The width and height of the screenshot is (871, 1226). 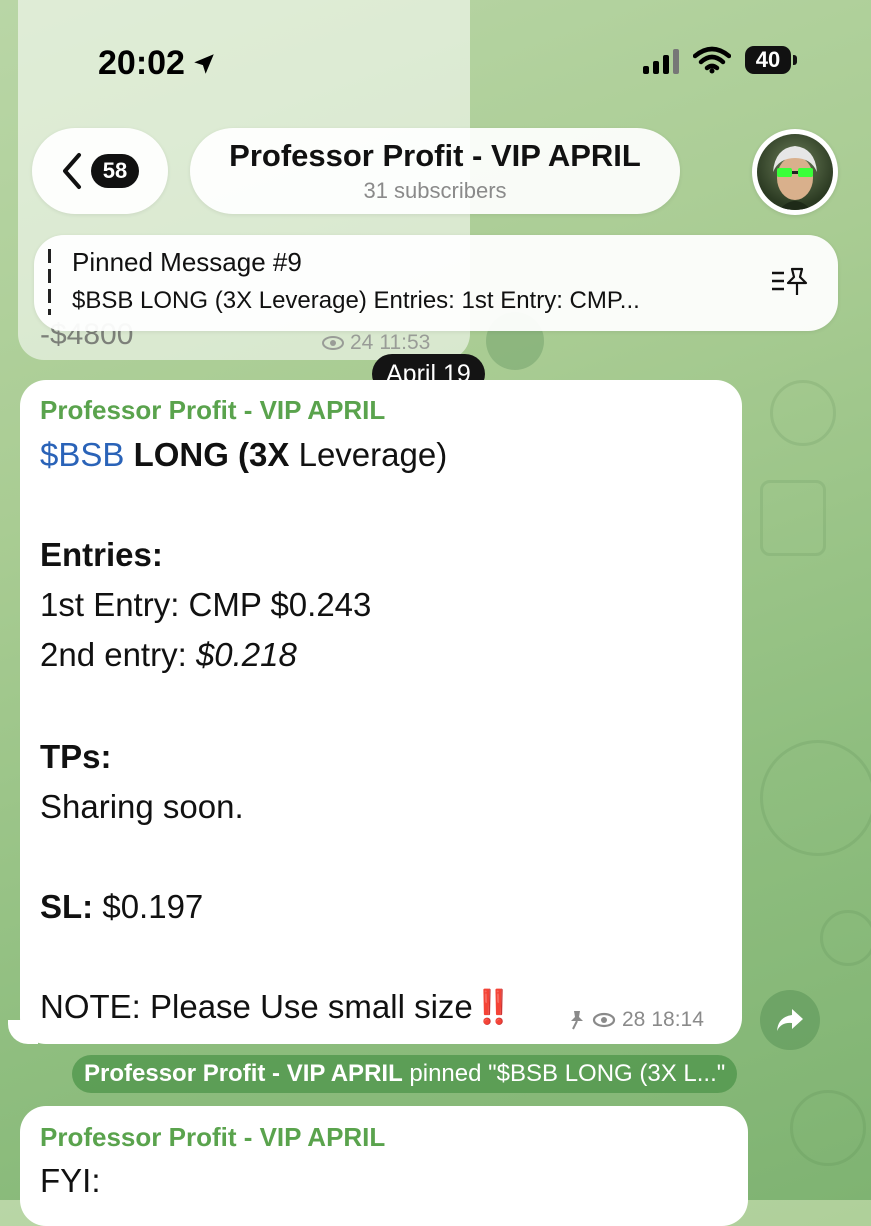 What do you see at coordinates (115, 171) in the screenshot?
I see `unread-count-badge: 58` at bounding box center [115, 171].